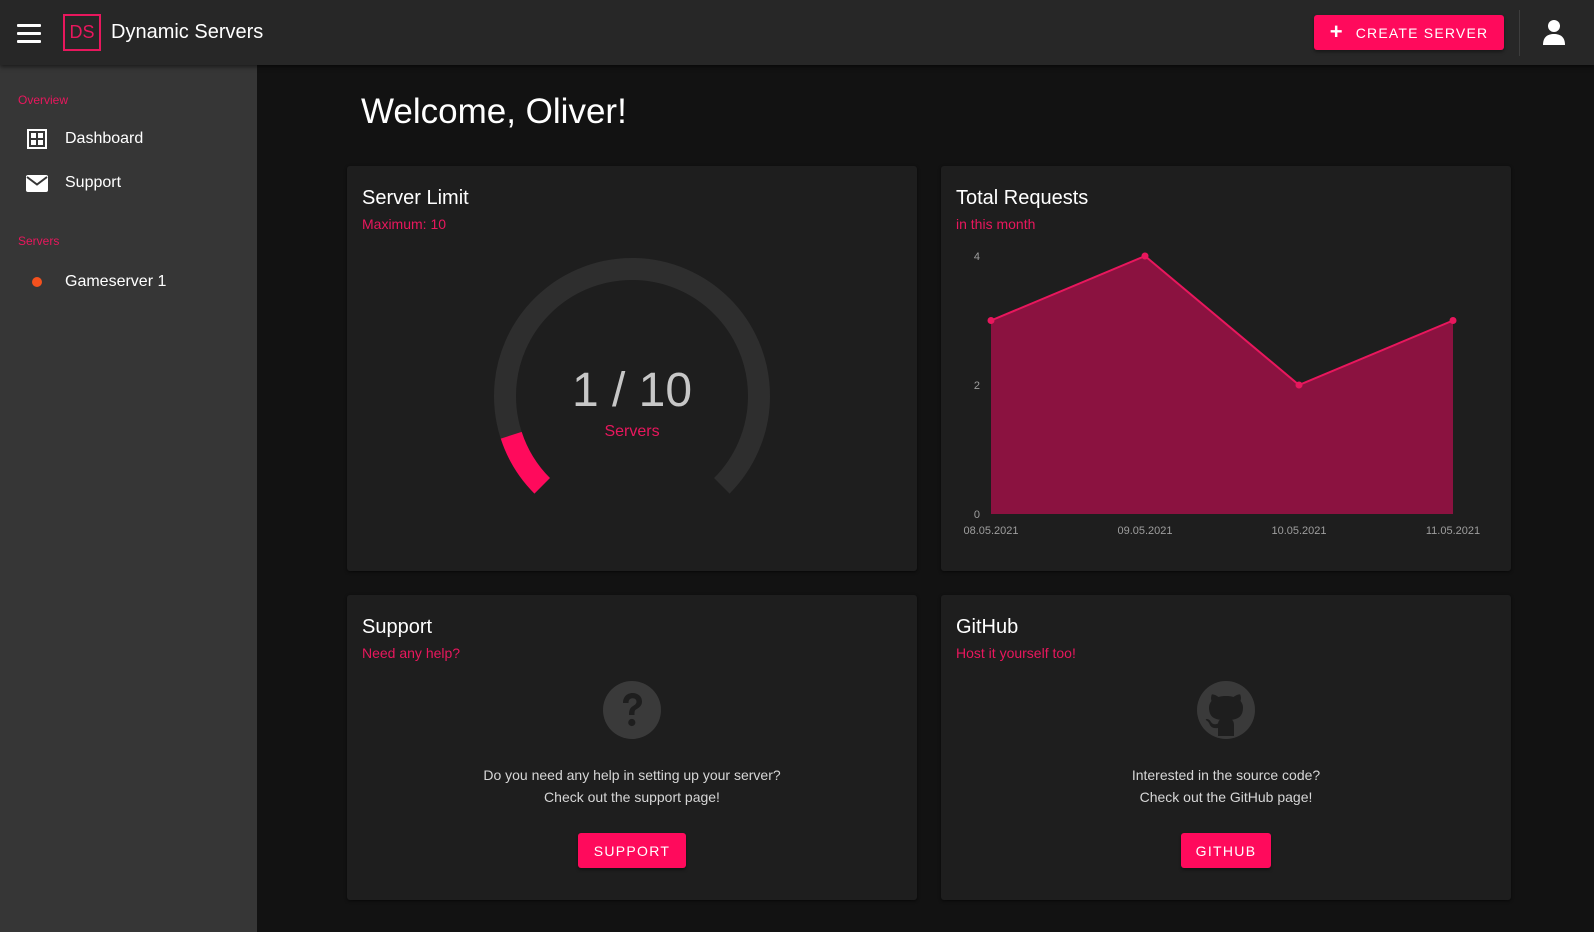  I want to click on appbar-divider, so click(1519, 33).